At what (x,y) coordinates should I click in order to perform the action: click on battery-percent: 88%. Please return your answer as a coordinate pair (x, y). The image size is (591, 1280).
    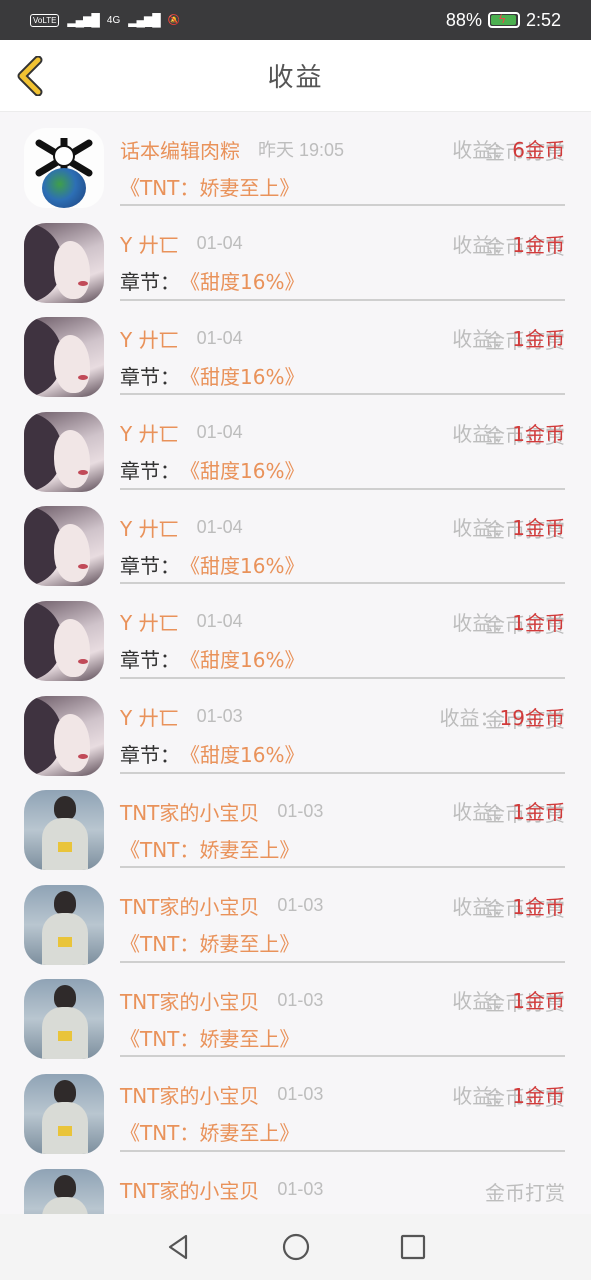
    Looking at the image, I should click on (463, 19).